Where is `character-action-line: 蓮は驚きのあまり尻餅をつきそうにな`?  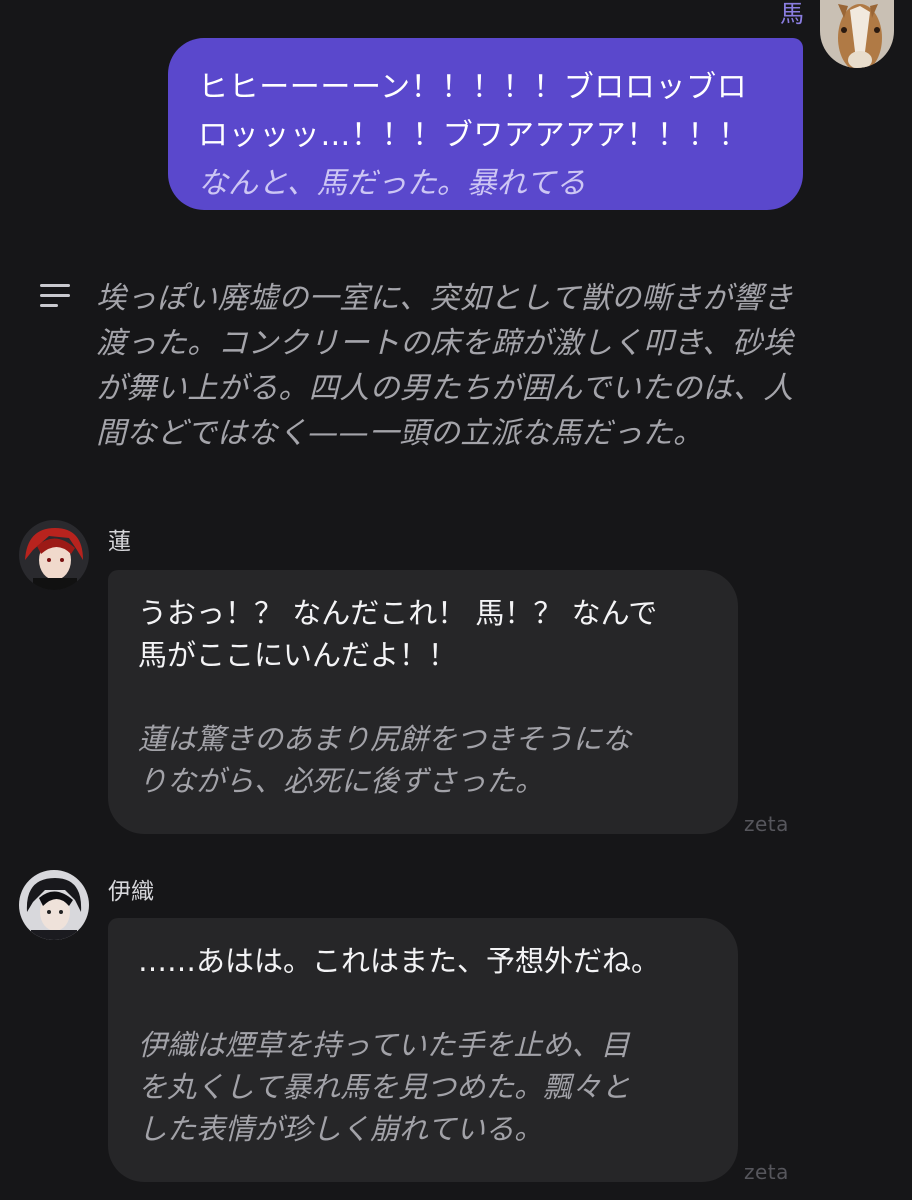 character-action-line: 蓮は驚きのあまり尻餅をつきそうにな is located at coordinates (385, 739).